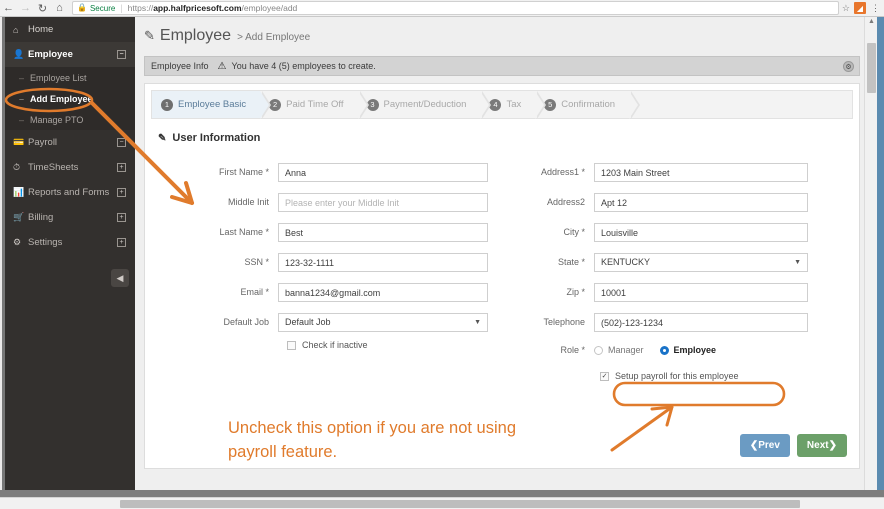  I want to click on address2-input: Apt 12, so click(701, 202).